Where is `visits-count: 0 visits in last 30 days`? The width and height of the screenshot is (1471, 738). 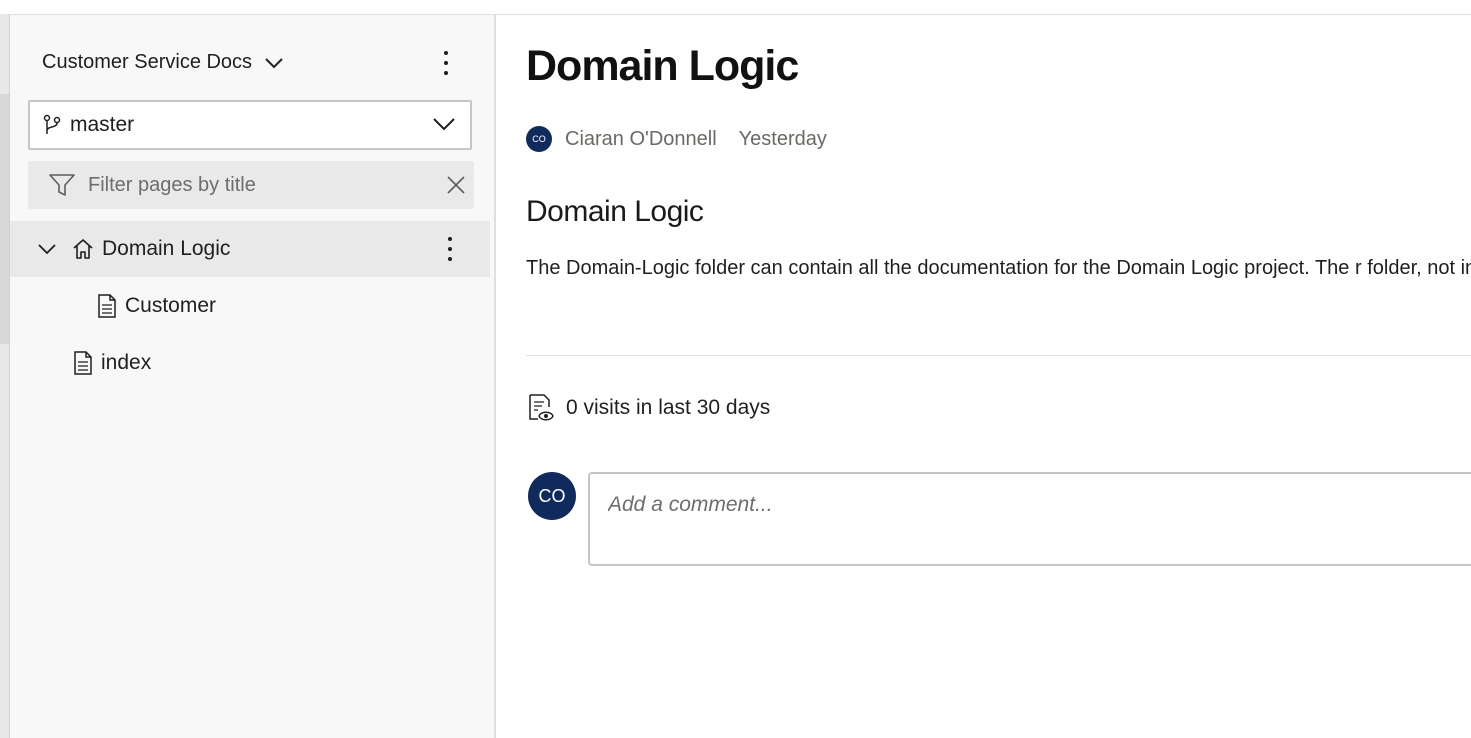
visits-count: 0 visits in last 30 days is located at coordinates (668, 407).